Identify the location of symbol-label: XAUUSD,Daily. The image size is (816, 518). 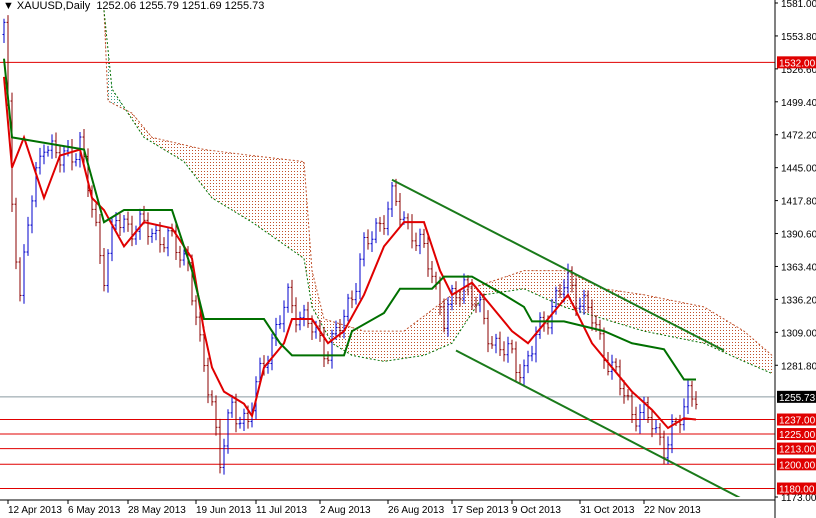
(53, 6).